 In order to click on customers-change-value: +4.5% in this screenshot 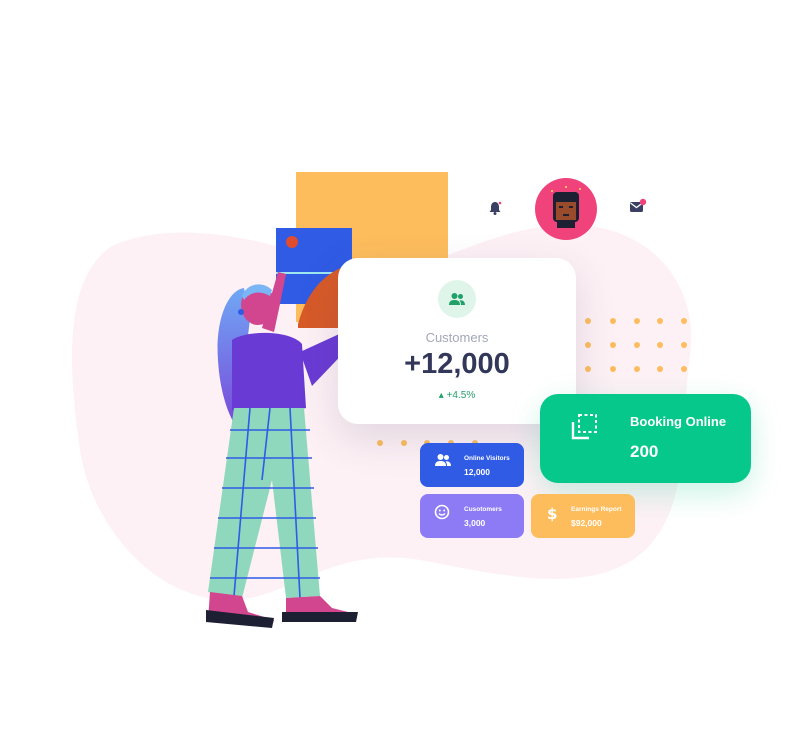, I will do `click(461, 395)`.